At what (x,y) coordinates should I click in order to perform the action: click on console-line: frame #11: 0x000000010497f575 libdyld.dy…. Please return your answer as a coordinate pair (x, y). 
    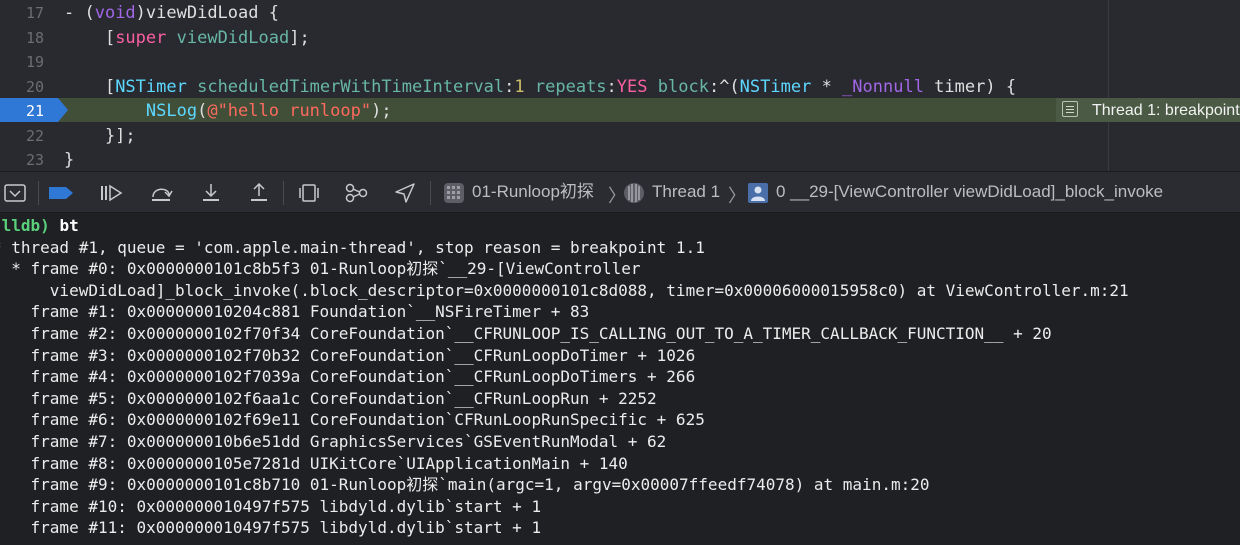
    Looking at the image, I should click on (271, 528).